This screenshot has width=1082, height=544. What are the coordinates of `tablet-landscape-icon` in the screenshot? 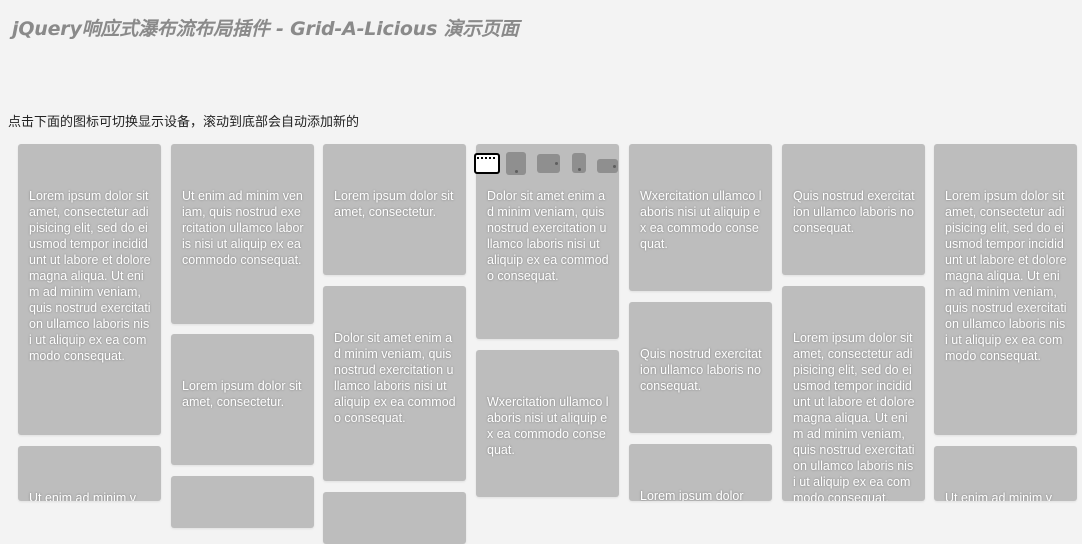 It's located at (548, 163).